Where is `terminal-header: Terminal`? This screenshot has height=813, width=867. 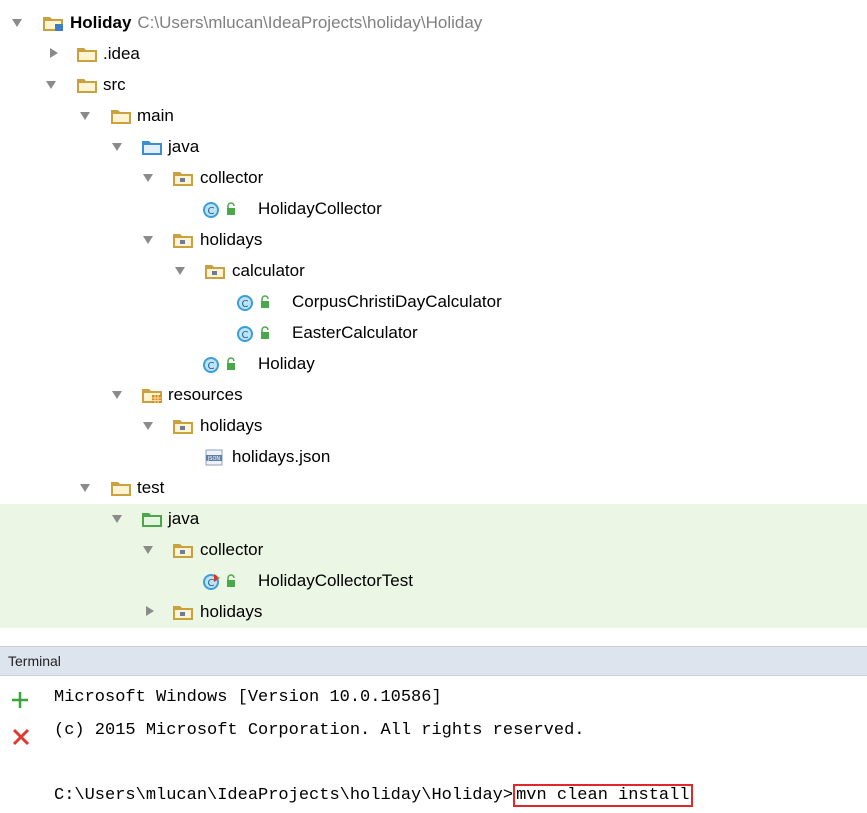
terminal-header: Terminal is located at coordinates (433, 661).